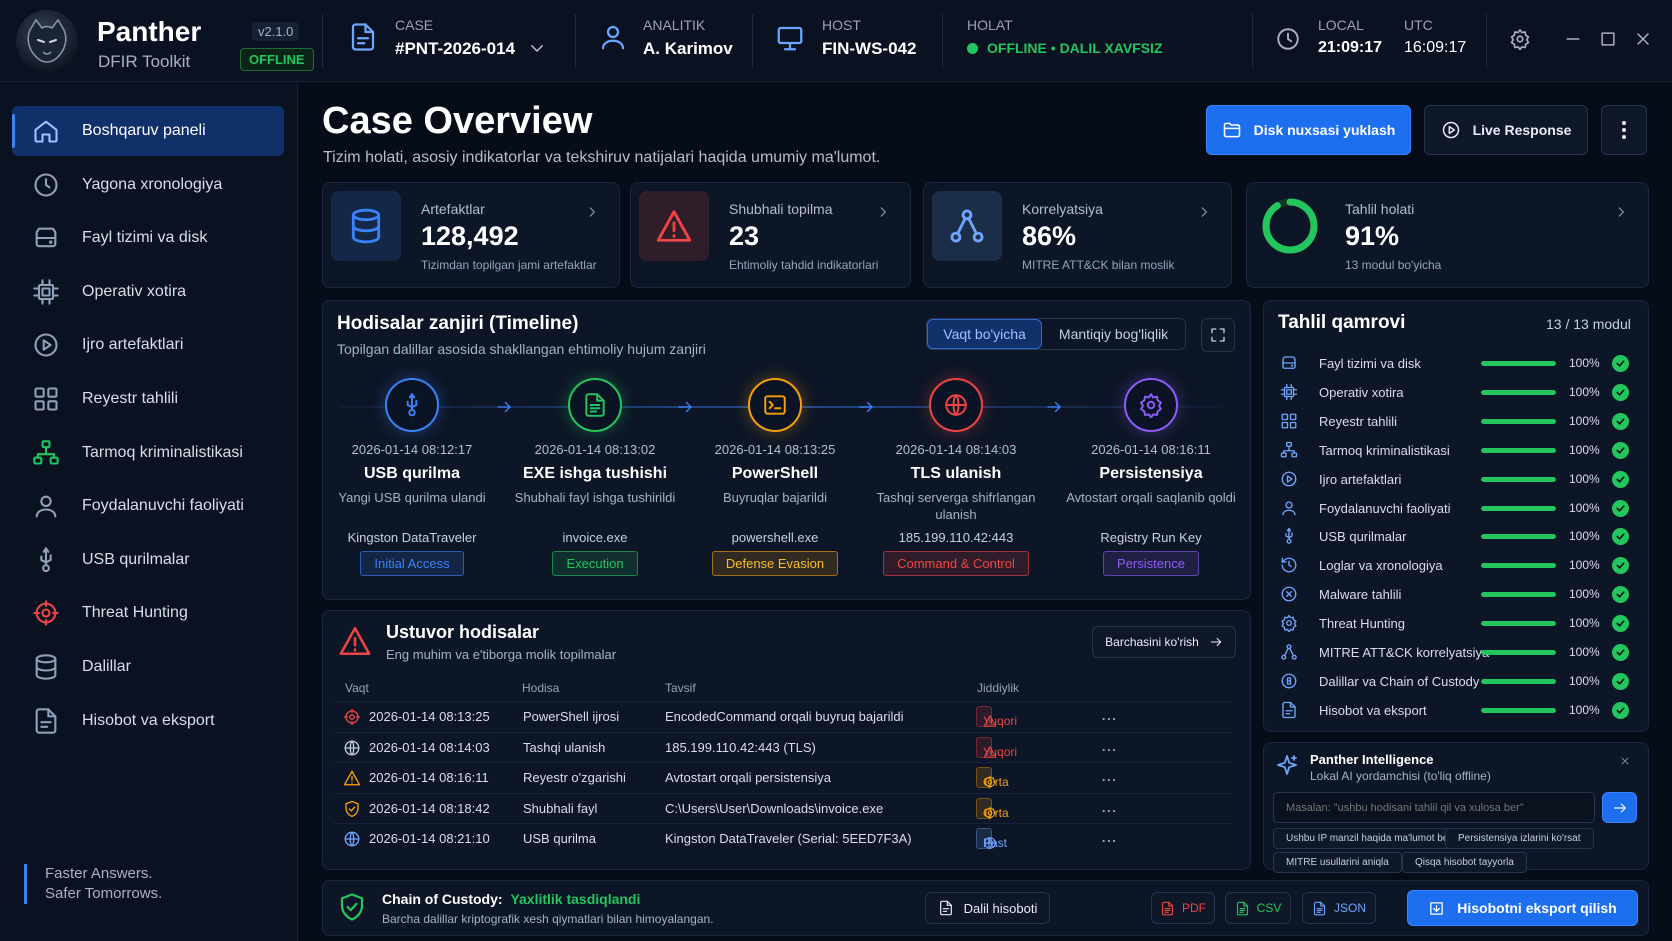 This screenshot has width=1672, height=941. I want to click on export-json-button: JSON, so click(1339, 908).